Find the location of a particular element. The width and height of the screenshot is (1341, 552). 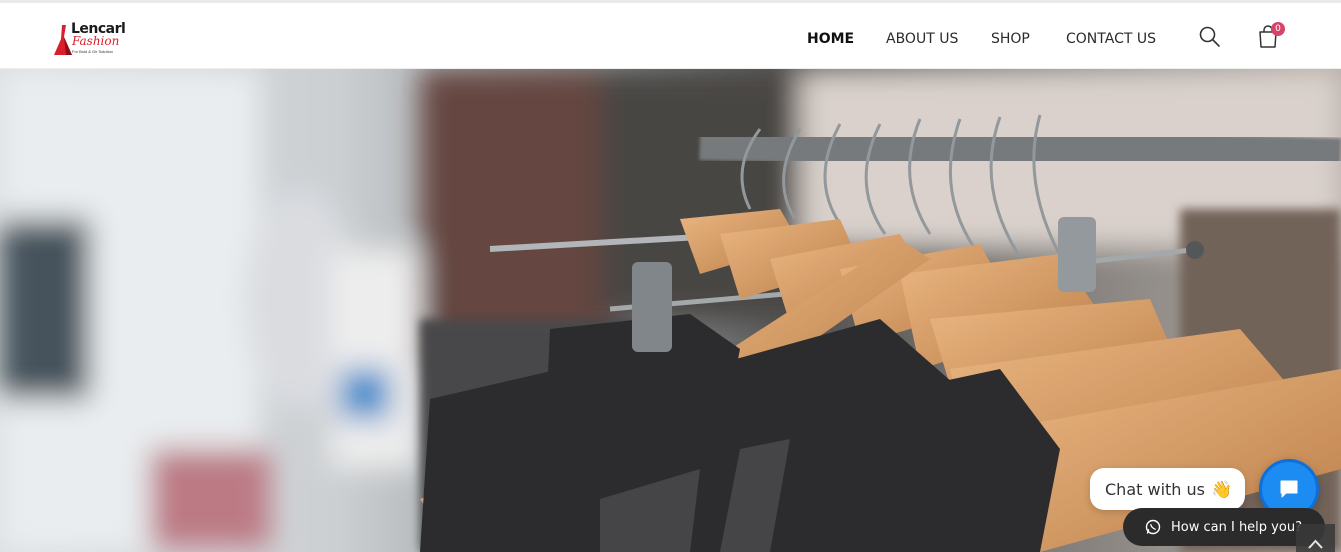

cart-count-badge: 0 is located at coordinates (1278, 29).